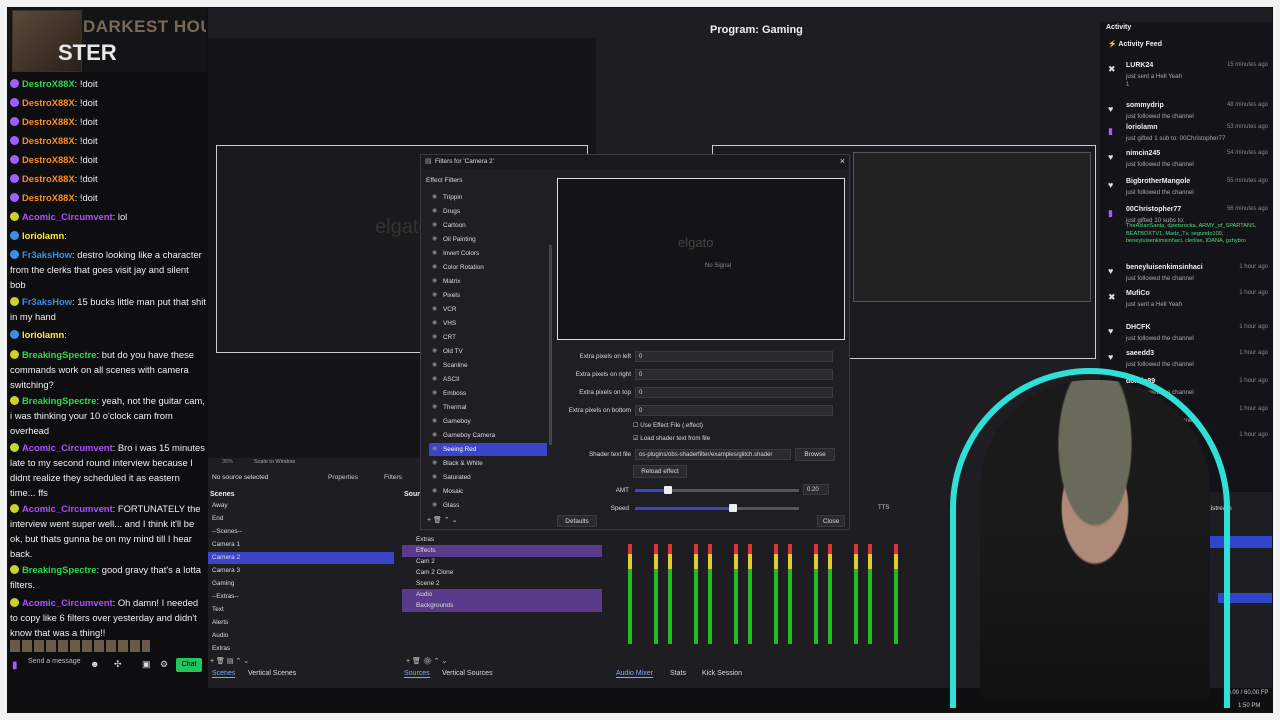 Image resolution: width=1280 pixels, height=720 pixels. I want to click on scene-item: Camera 3, so click(301, 571).